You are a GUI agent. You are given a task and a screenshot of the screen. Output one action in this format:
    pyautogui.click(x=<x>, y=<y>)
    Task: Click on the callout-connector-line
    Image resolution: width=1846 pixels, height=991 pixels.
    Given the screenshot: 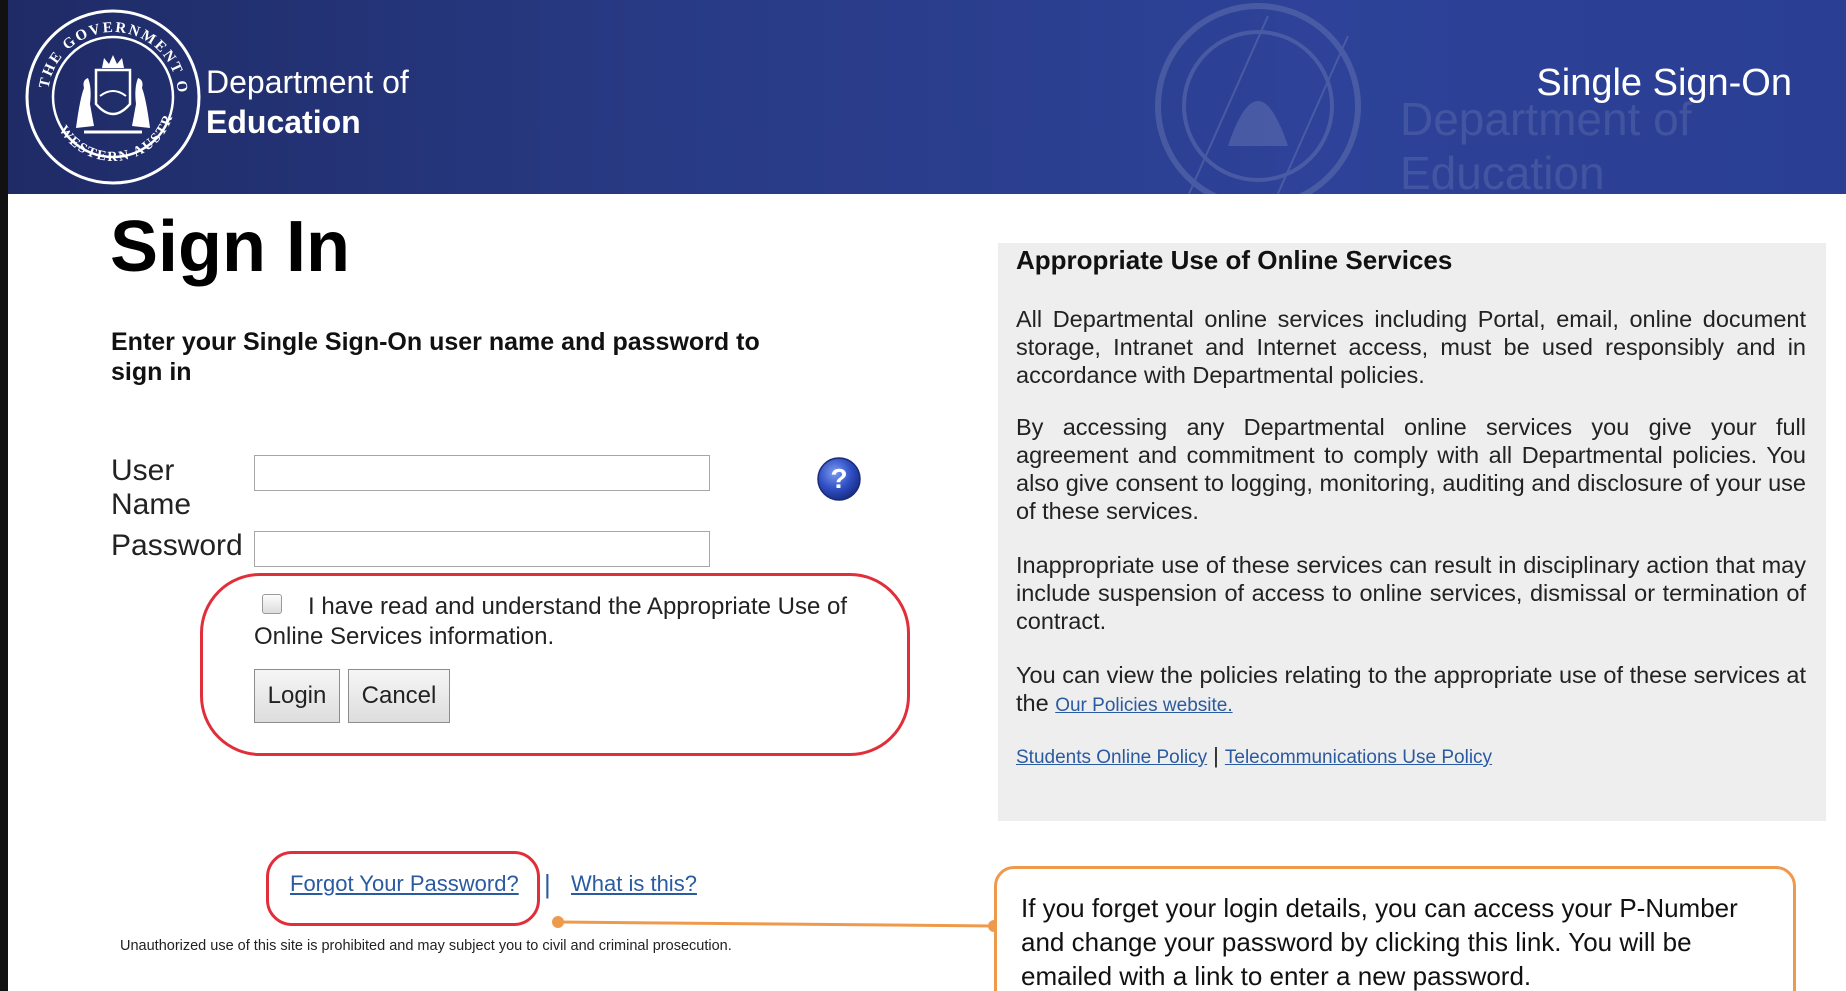 What is the action you would take?
    pyautogui.click(x=776, y=924)
    